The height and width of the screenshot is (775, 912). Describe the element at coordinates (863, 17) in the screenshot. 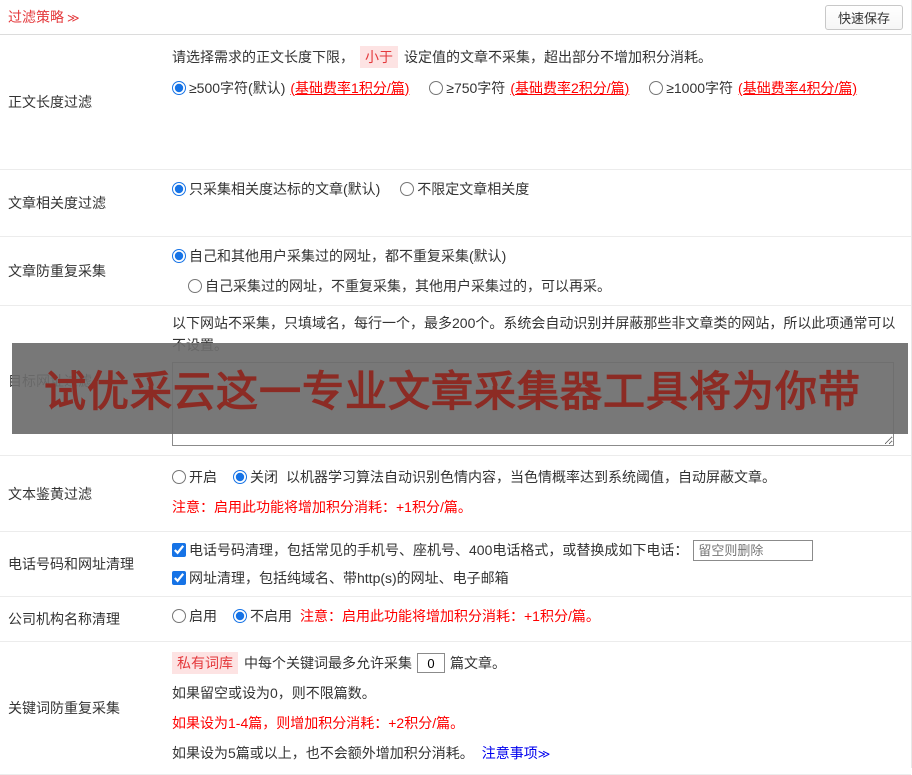

I see `quick-save-button: 快速保存` at that location.